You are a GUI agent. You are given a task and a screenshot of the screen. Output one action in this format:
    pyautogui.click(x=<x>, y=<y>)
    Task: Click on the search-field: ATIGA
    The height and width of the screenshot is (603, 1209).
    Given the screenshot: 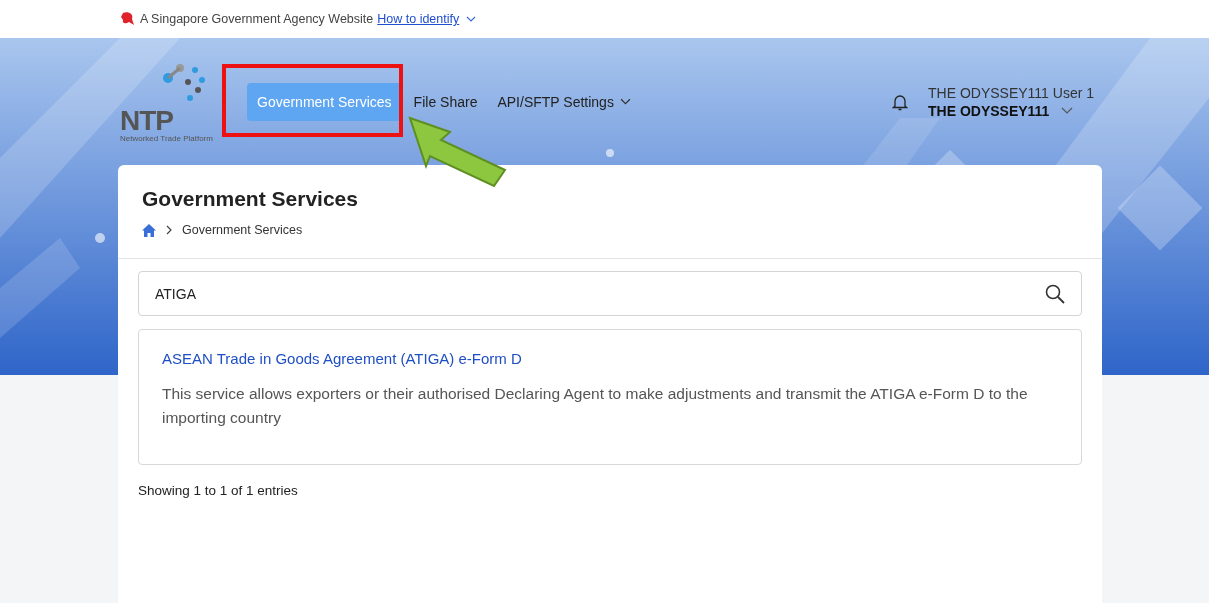 What is the action you would take?
    pyautogui.click(x=610, y=293)
    